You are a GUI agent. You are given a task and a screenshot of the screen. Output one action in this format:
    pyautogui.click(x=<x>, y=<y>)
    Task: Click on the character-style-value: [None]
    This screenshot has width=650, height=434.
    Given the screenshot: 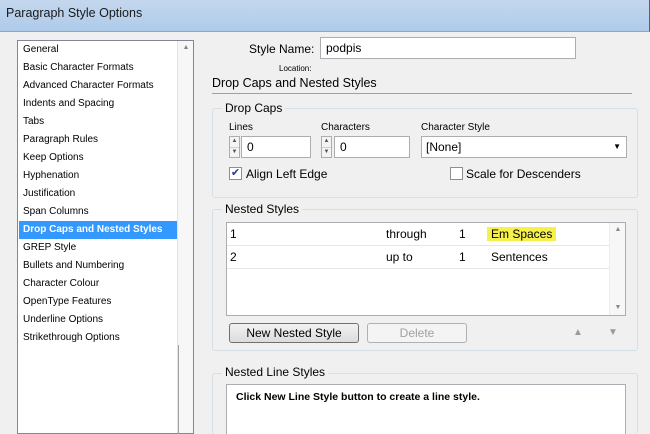 What is the action you would take?
    pyautogui.click(x=444, y=147)
    